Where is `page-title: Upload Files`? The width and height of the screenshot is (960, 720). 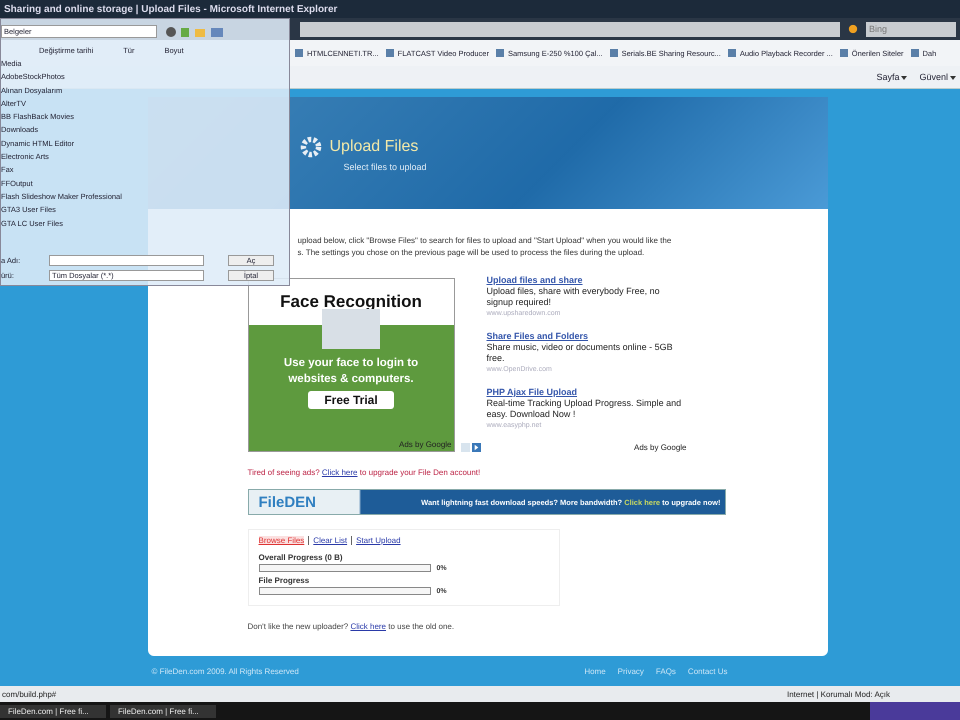
page-title: Upload Files is located at coordinates (374, 147).